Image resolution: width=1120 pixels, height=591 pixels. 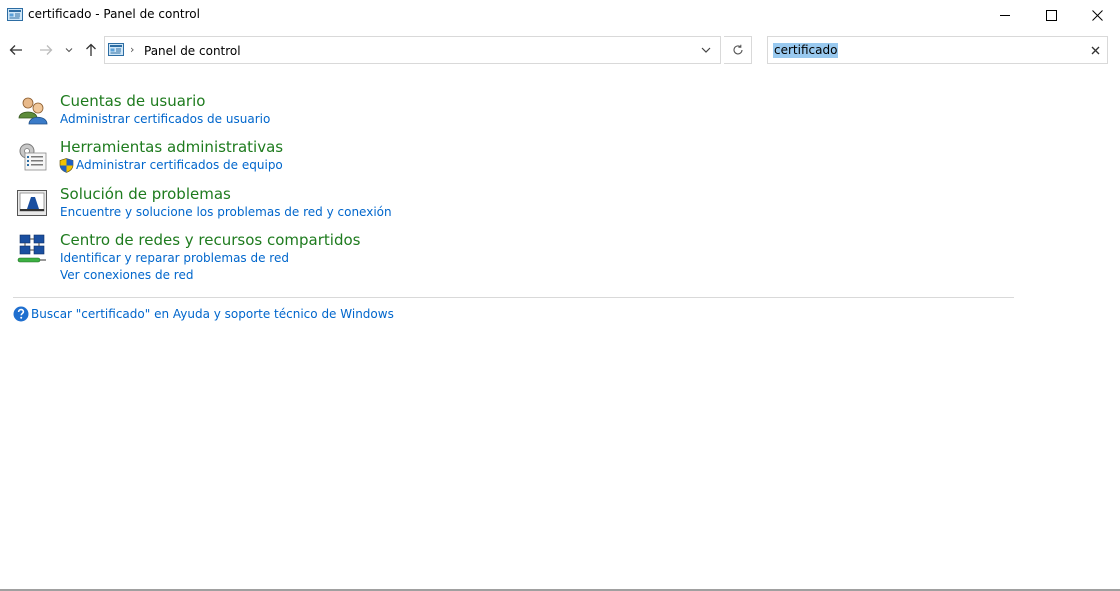 I want to click on arrow-right-icon, so click(x=46, y=50).